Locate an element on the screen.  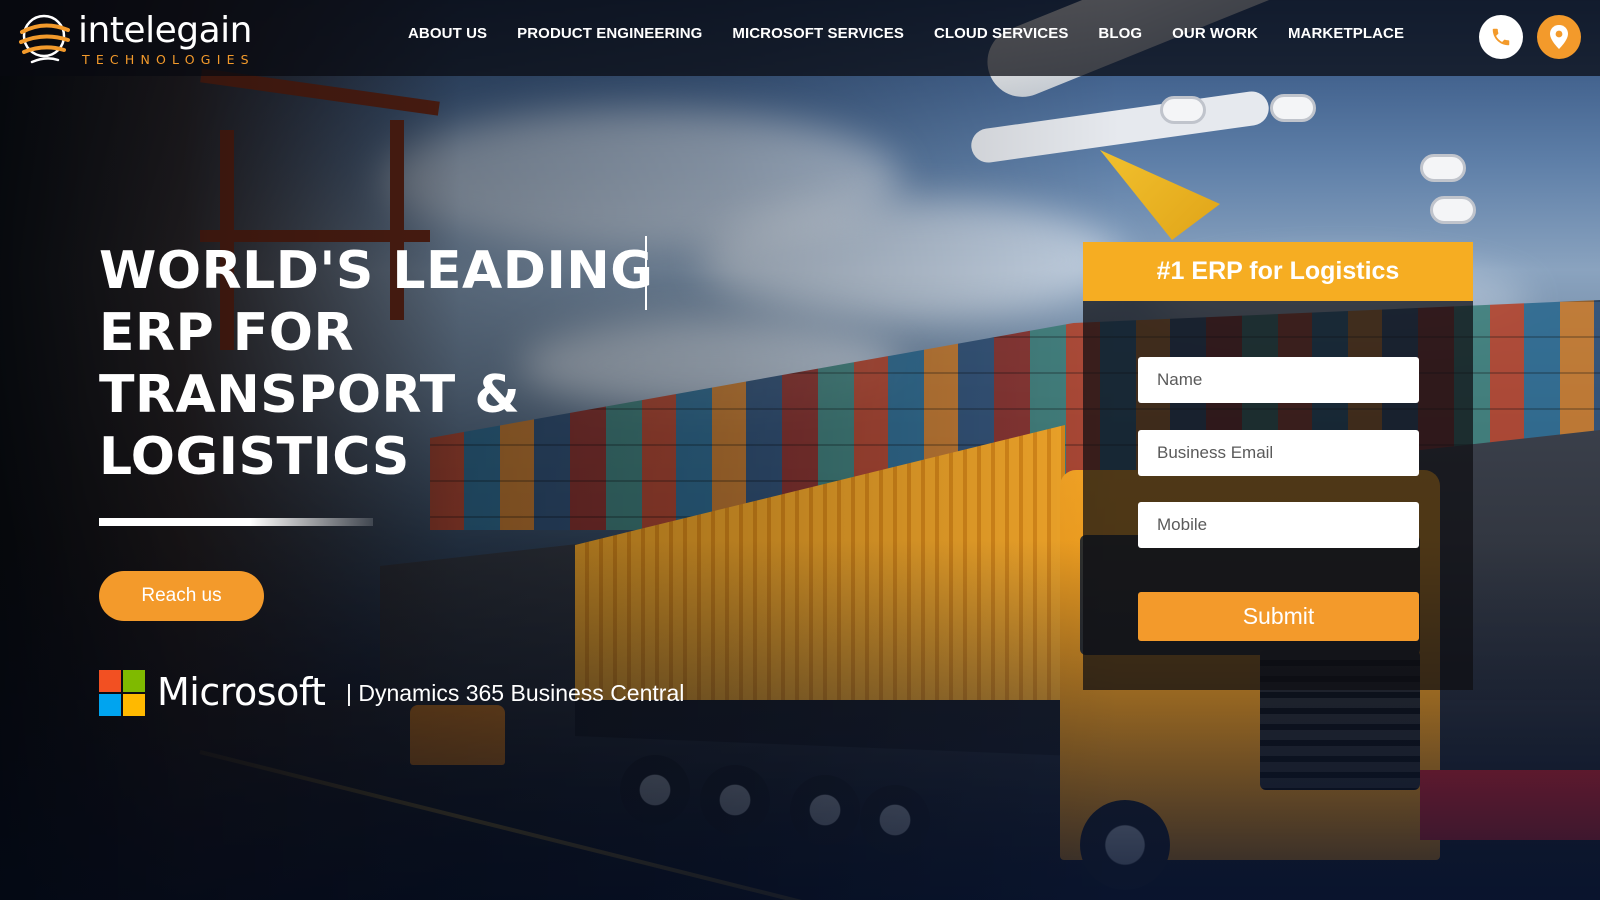
phone-icon is located at coordinates (1501, 37).